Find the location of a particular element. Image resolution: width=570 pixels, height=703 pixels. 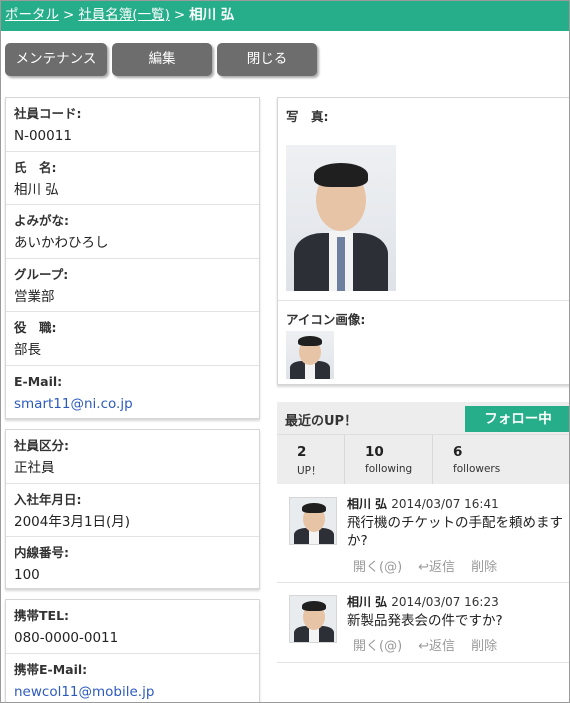

photo-label: 写 真: is located at coordinates (307, 116).